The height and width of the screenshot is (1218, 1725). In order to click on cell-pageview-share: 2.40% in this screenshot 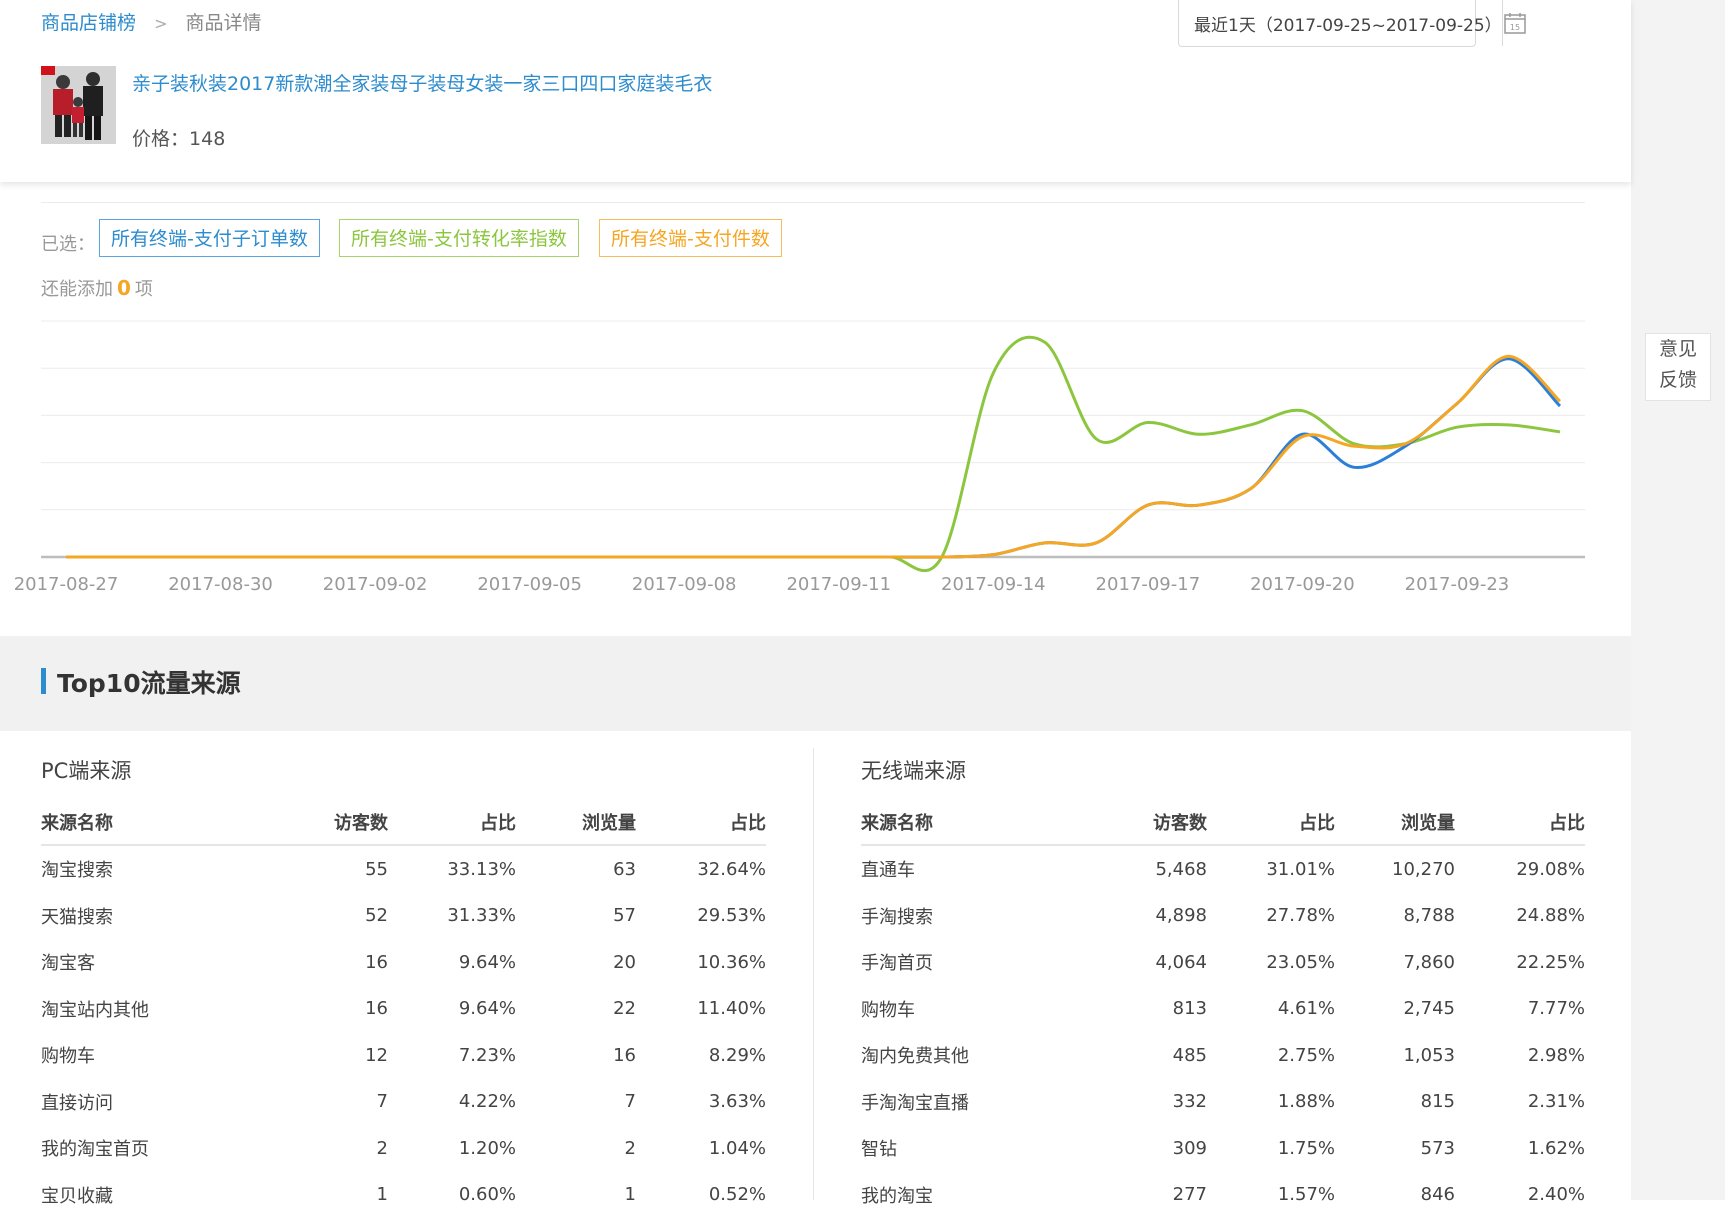, I will do `click(1520, 1195)`.